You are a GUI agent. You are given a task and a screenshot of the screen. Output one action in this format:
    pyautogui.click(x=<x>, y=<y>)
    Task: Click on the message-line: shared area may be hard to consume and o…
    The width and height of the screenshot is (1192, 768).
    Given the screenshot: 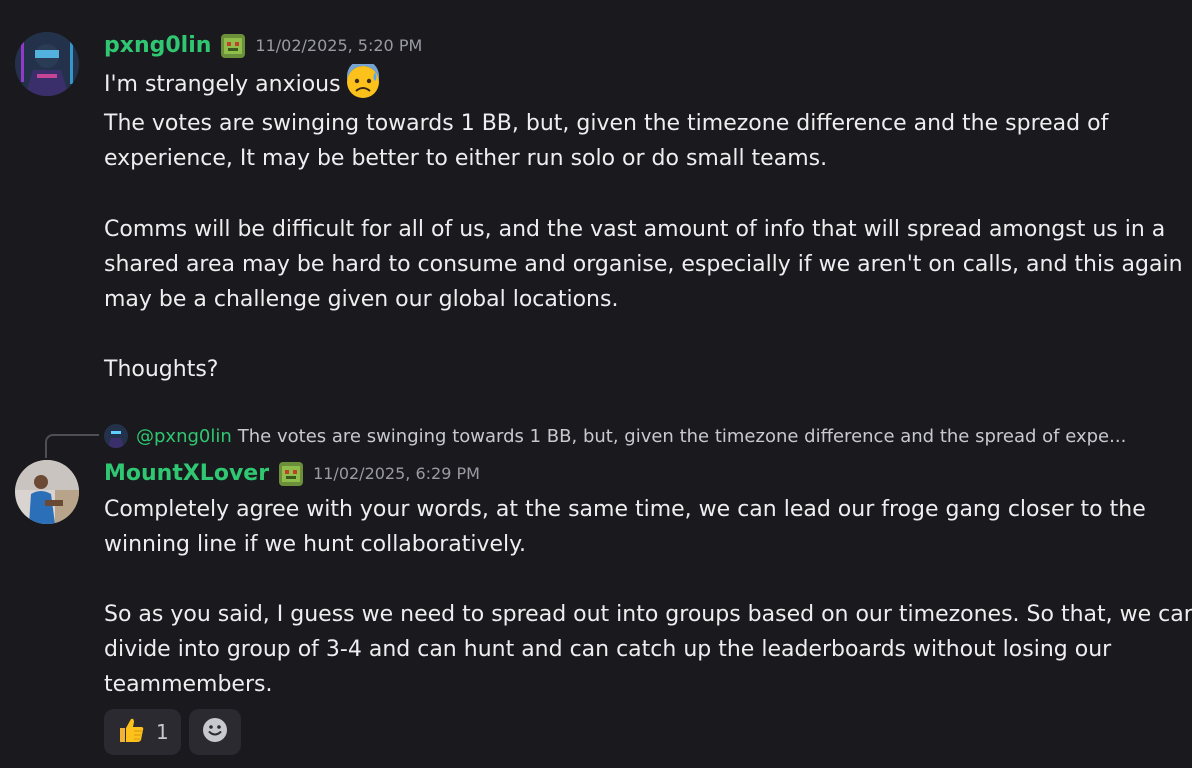 What is the action you would take?
    pyautogui.click(x=643, y=264)
    